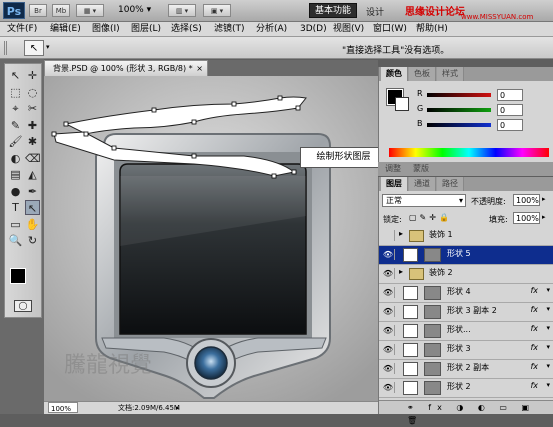  I want to click on menu-help: 帮助(H), so click(432, 29).